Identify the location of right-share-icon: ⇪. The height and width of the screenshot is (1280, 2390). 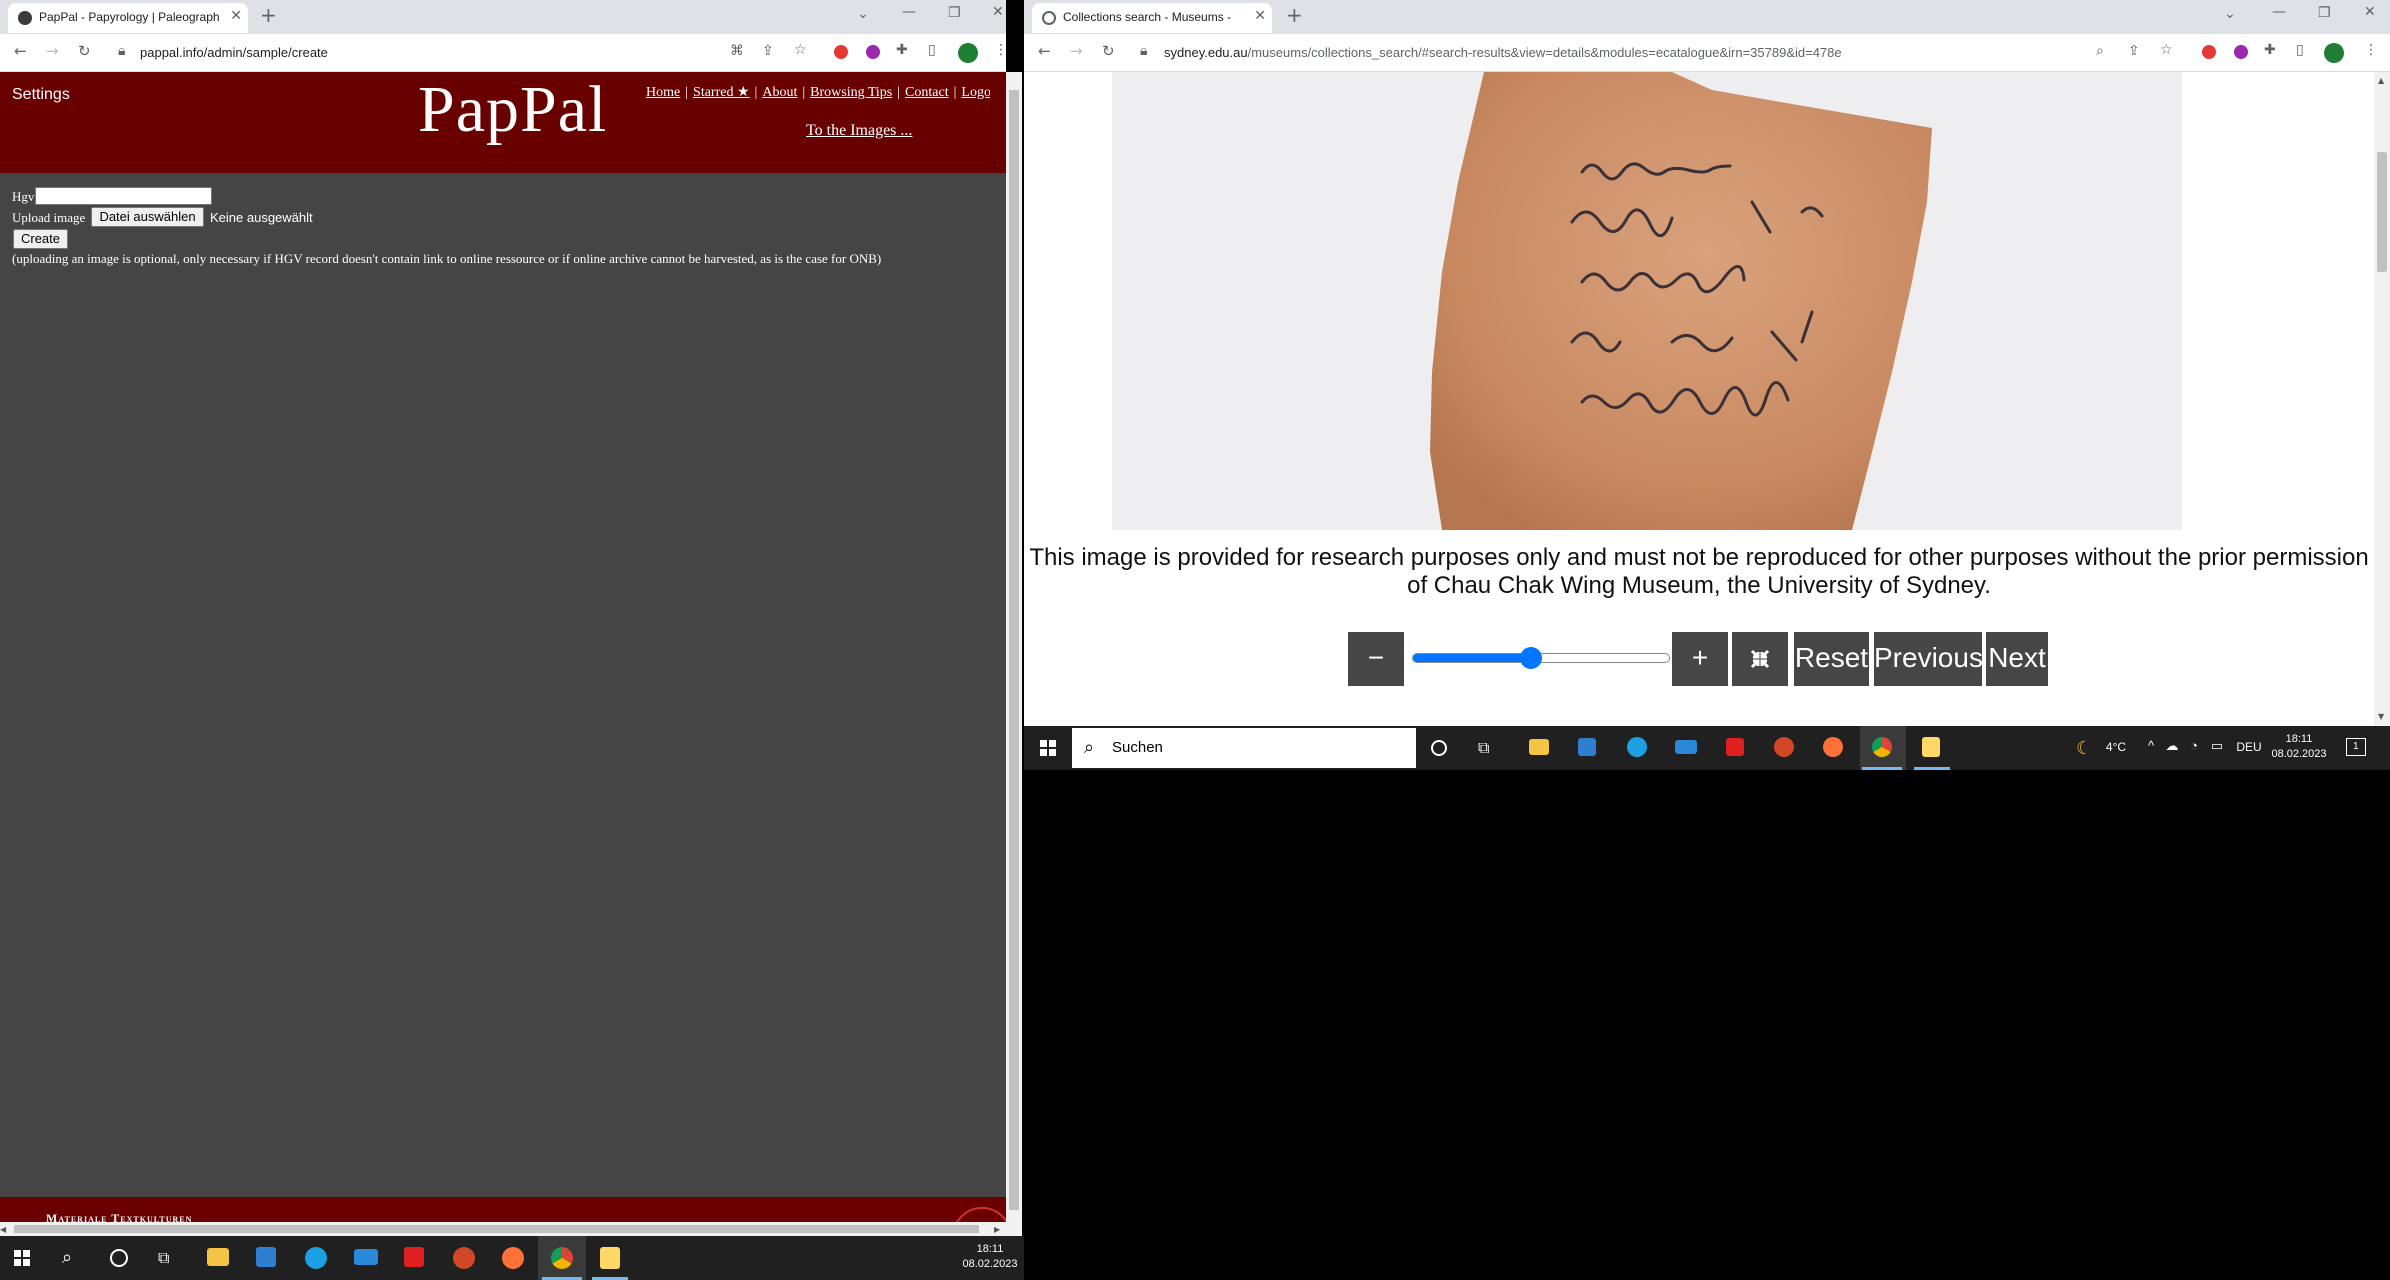
(2134, 51).